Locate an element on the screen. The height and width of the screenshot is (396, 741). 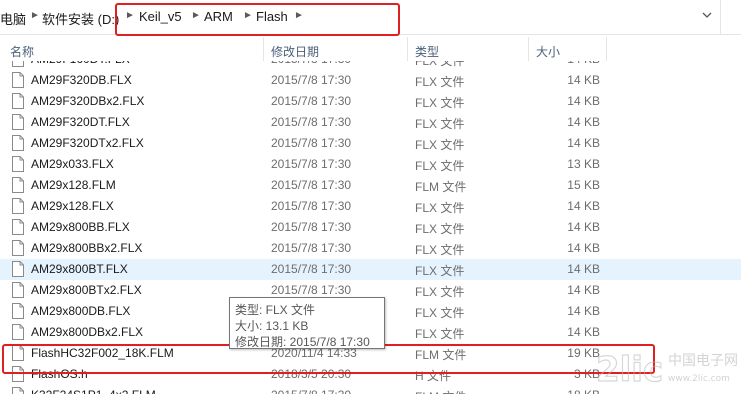
file-size: 13 KB is located at coordinates (583, 164).